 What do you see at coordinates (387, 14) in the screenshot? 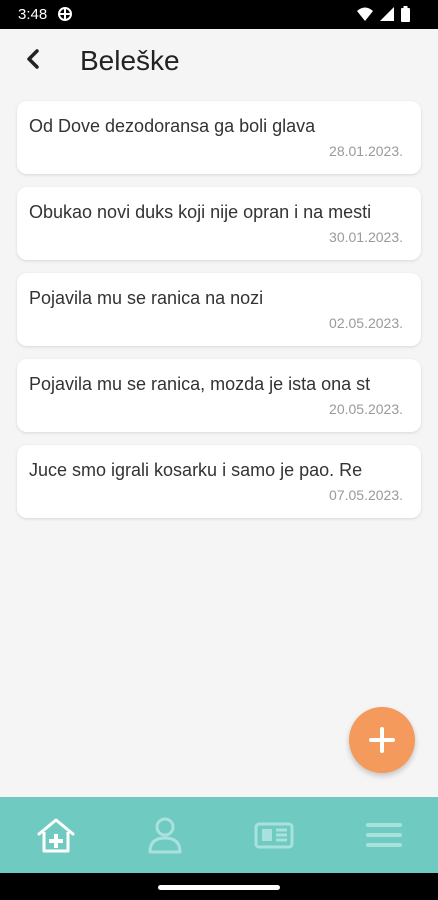
I see `signal-icon` at bounding box center [387, 14].